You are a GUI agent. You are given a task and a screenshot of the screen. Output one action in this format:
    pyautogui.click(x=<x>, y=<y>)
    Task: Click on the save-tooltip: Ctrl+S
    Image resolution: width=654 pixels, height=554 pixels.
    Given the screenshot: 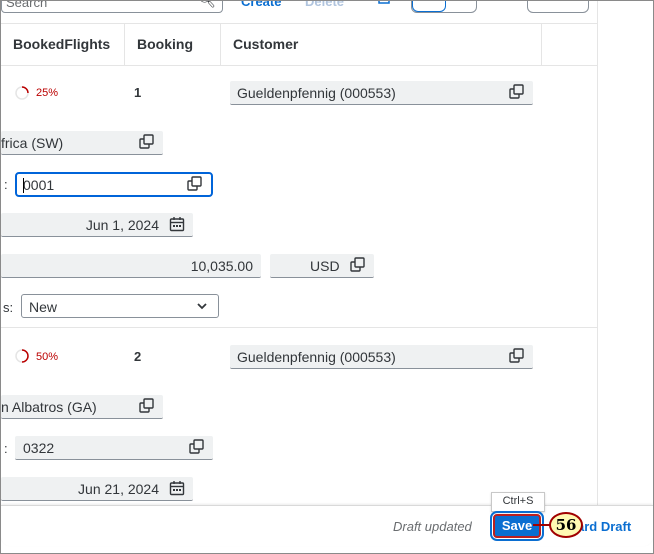 What is the action you would take?
    pyautogui.click(x=518, y=502)
    